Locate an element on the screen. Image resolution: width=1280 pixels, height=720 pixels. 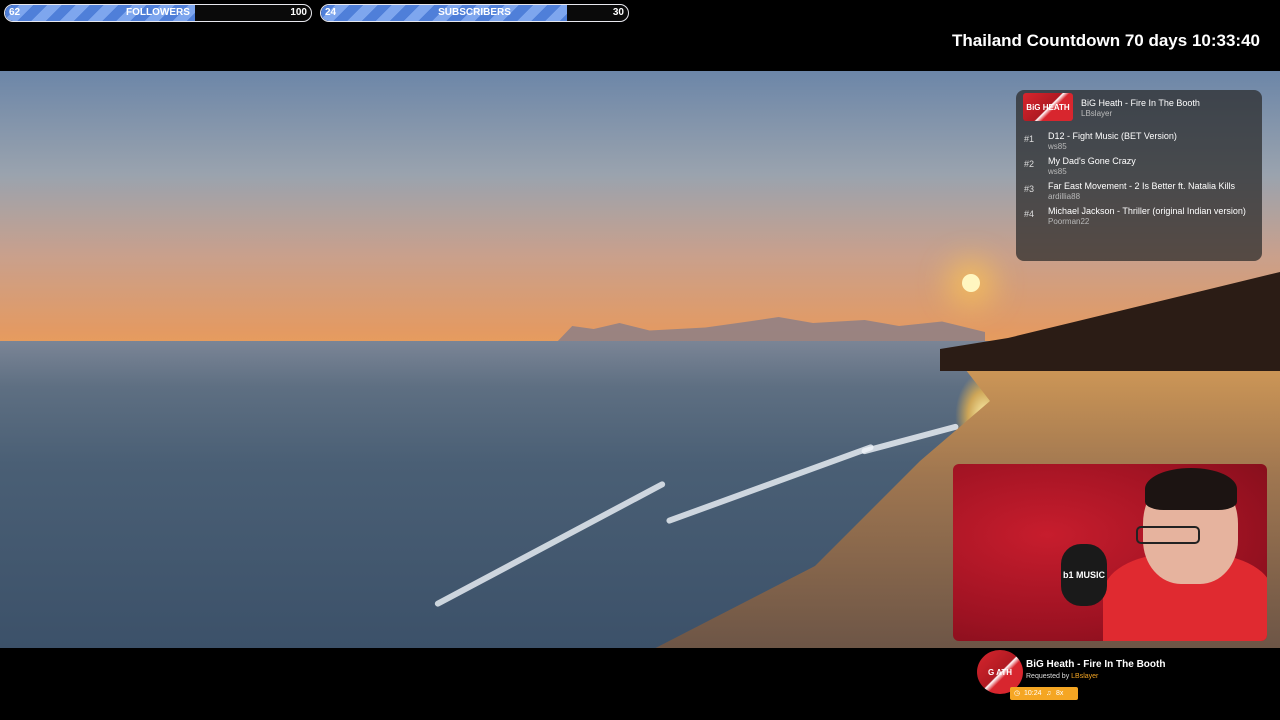
queue-now-user: LBslayer is located at coordinates (1097, 113).